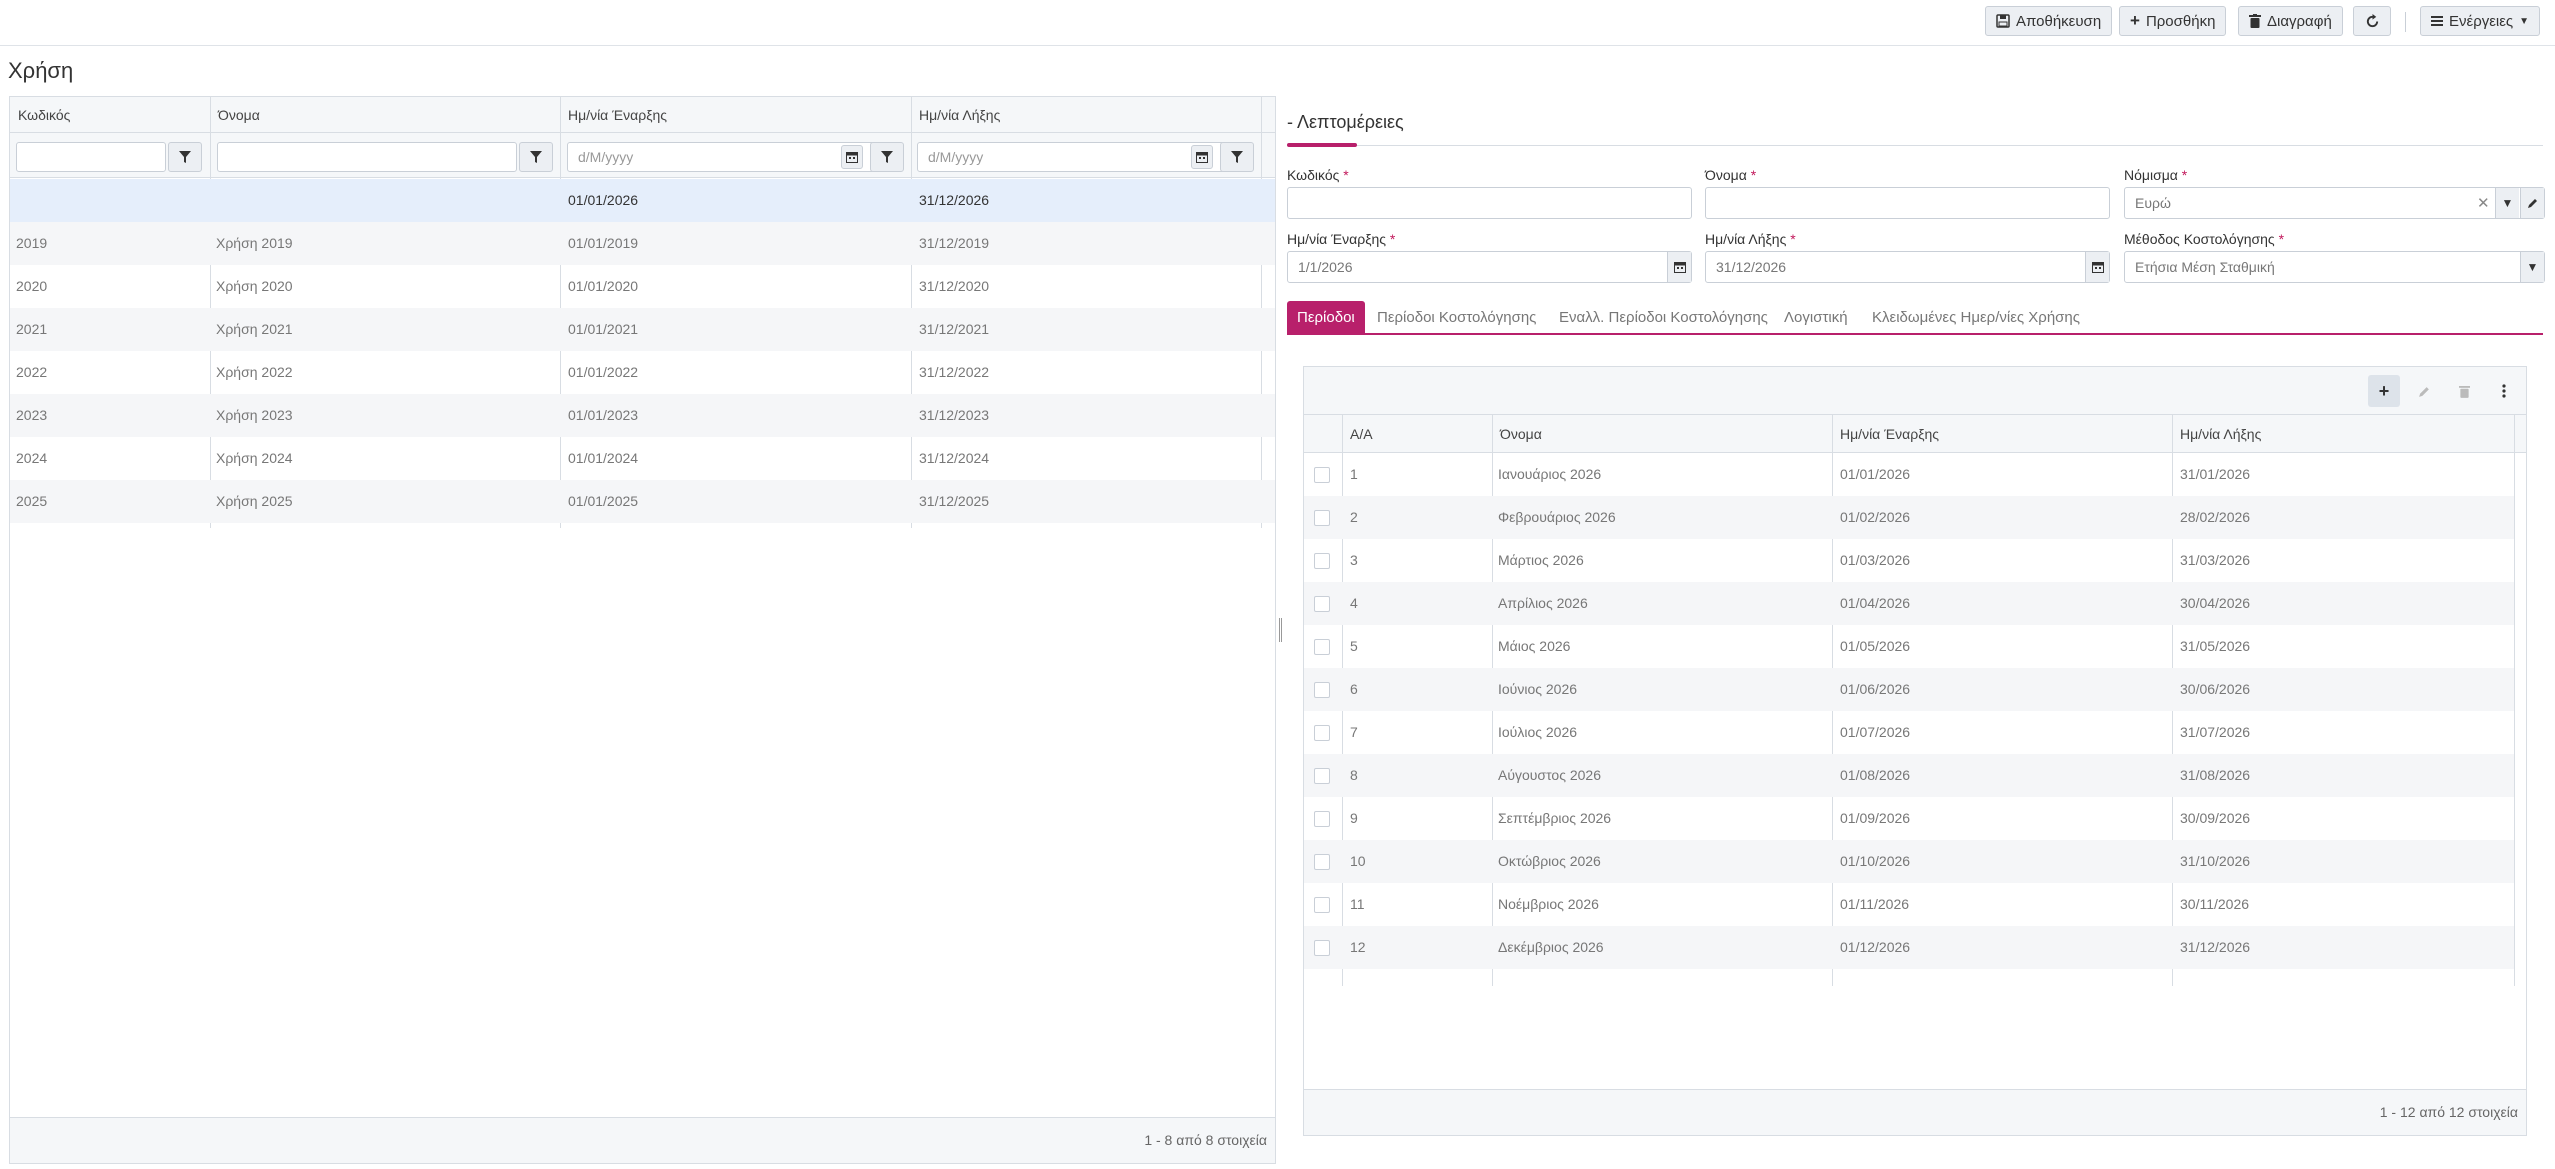 The height and width of the screenshot is (1169, 2555). Describe the element at coordinates (1361, 434) in the screenshot. I see `column-header-no: Α/Α` at that location.